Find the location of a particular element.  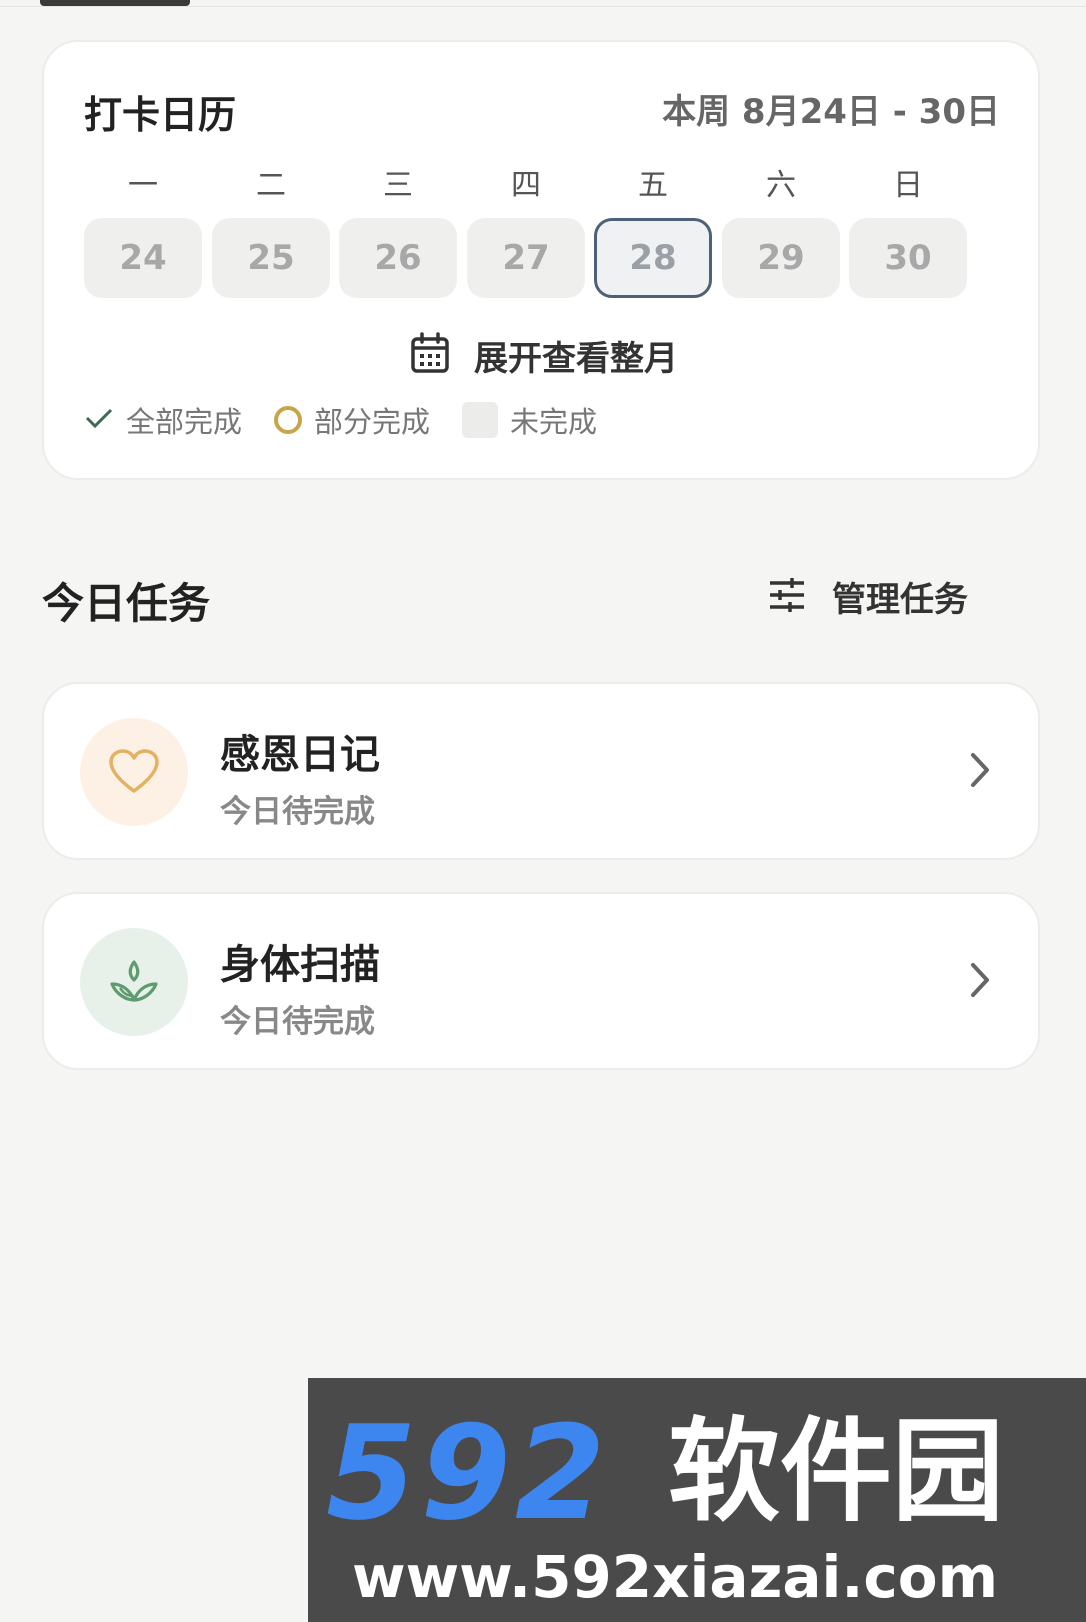

legend-all-done-label: 全部完成 is located at coordinates (184, 422).